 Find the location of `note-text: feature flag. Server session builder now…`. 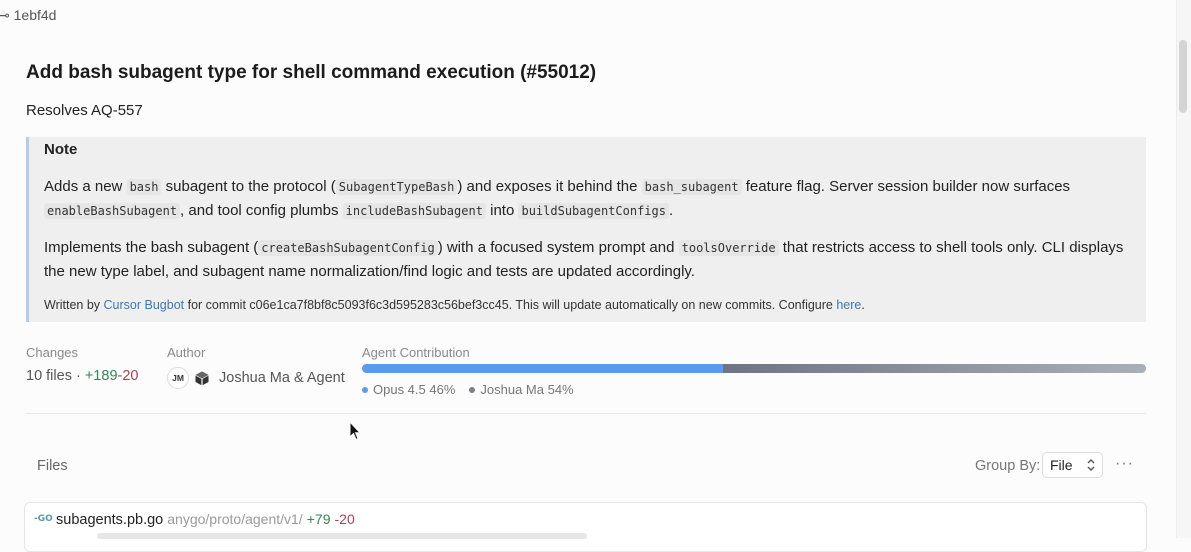

note-text: feature flag. Server session builder now… is located at coordinates (906, 186).